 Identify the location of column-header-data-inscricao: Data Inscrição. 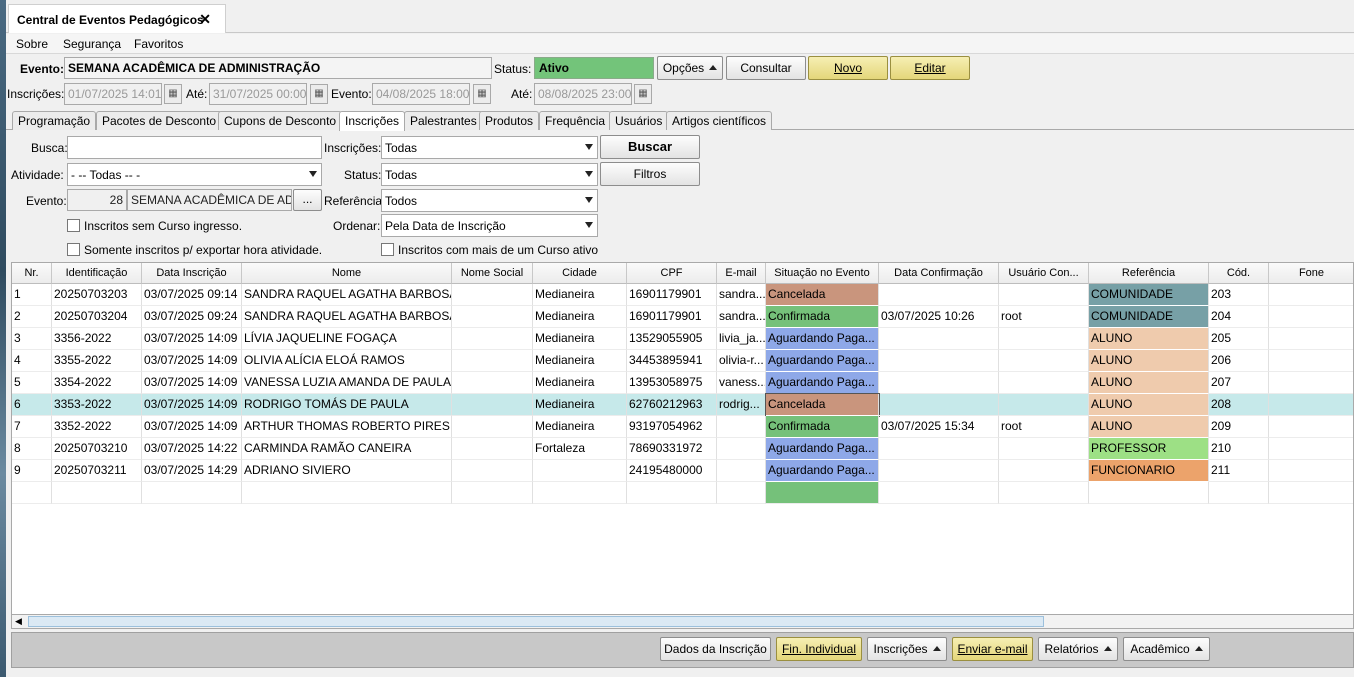
(192, 273).